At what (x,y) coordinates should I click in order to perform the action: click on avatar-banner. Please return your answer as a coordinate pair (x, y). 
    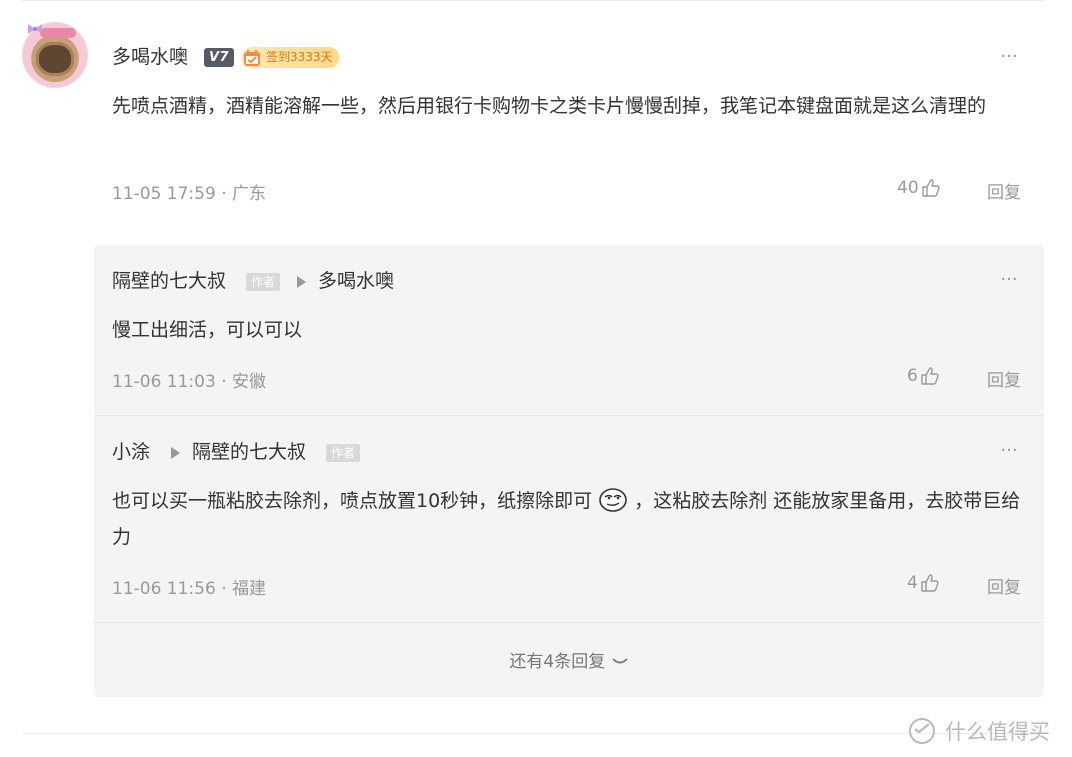
    Looking at the image, I should click on (58, 33).